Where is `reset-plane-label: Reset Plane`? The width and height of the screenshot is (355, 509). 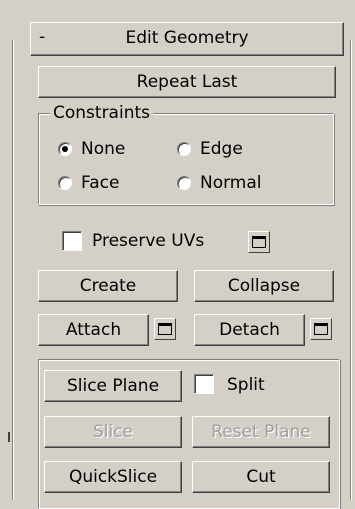 reset-plane-label: Reset Plane is located at coordinates (261, 432).